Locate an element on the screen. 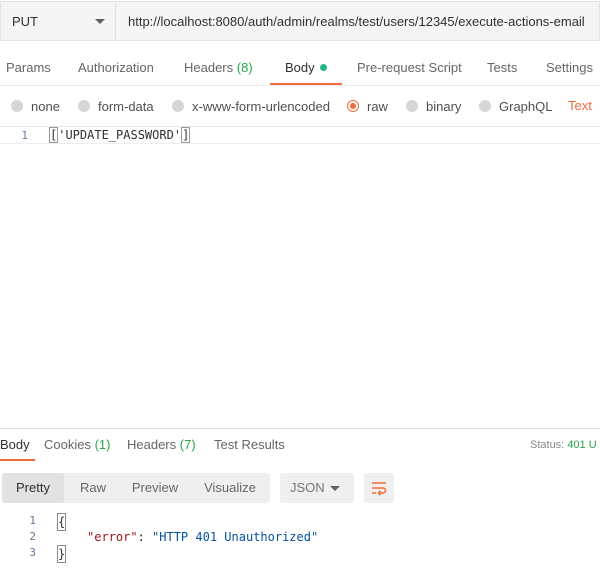  tab-tests: Tests is located at coordinates (502, 69).